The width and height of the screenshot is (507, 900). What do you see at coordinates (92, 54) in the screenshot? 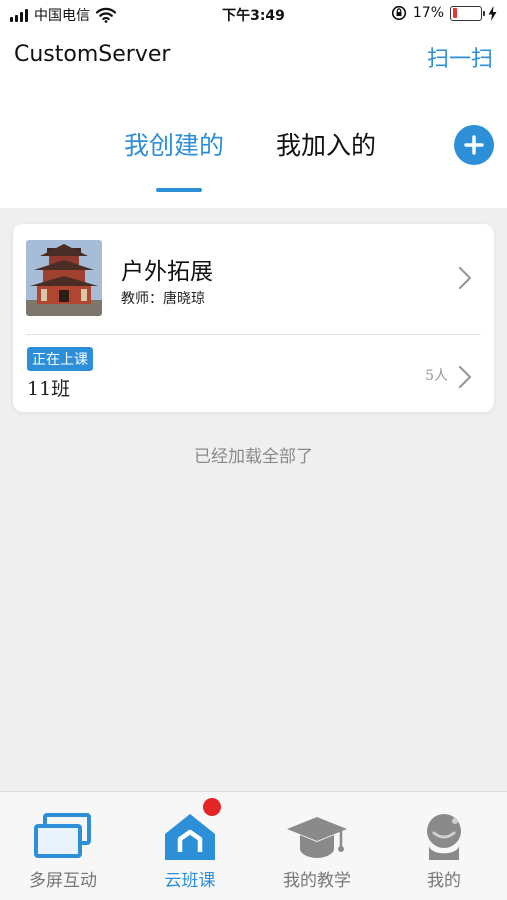
I see `app-title: CustomServer` at bounding box center [92, 54].